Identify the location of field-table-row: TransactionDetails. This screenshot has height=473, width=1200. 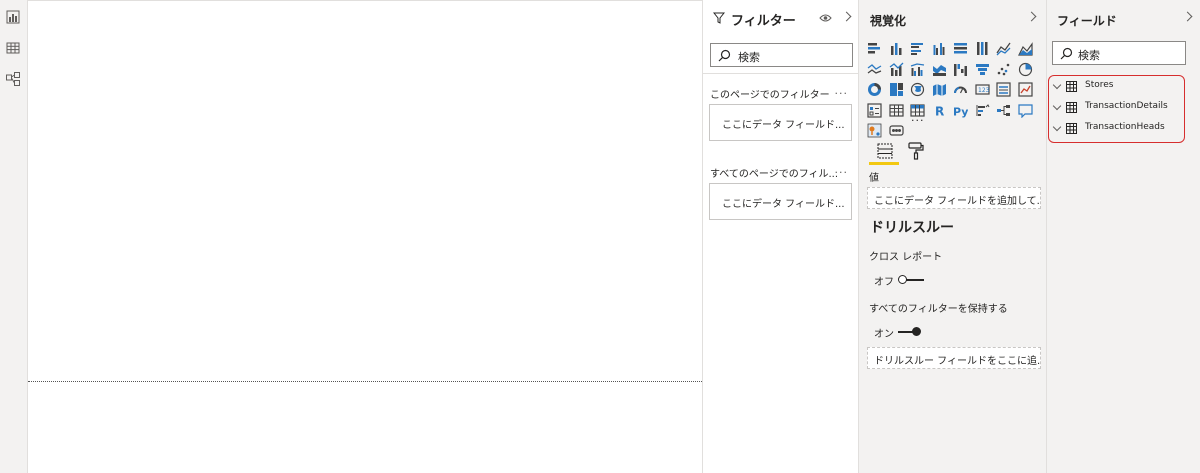
(1116, 108).